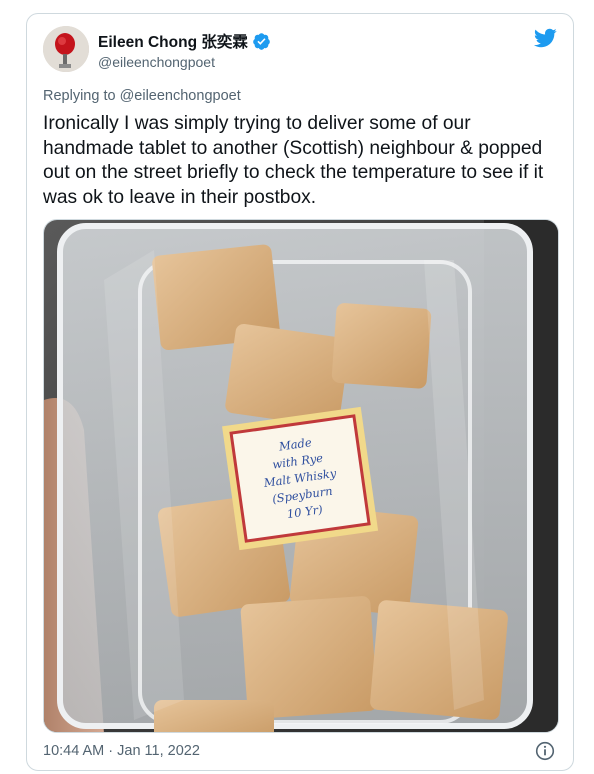  Describe the element at coordinates (261, 41) in the screenshot. I see `verified-badge-icon` at that location.